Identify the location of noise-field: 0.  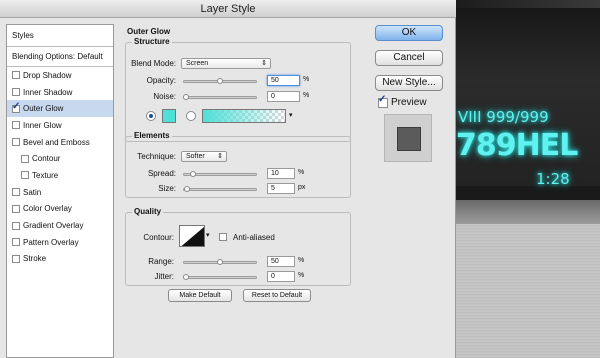
(283, 96).